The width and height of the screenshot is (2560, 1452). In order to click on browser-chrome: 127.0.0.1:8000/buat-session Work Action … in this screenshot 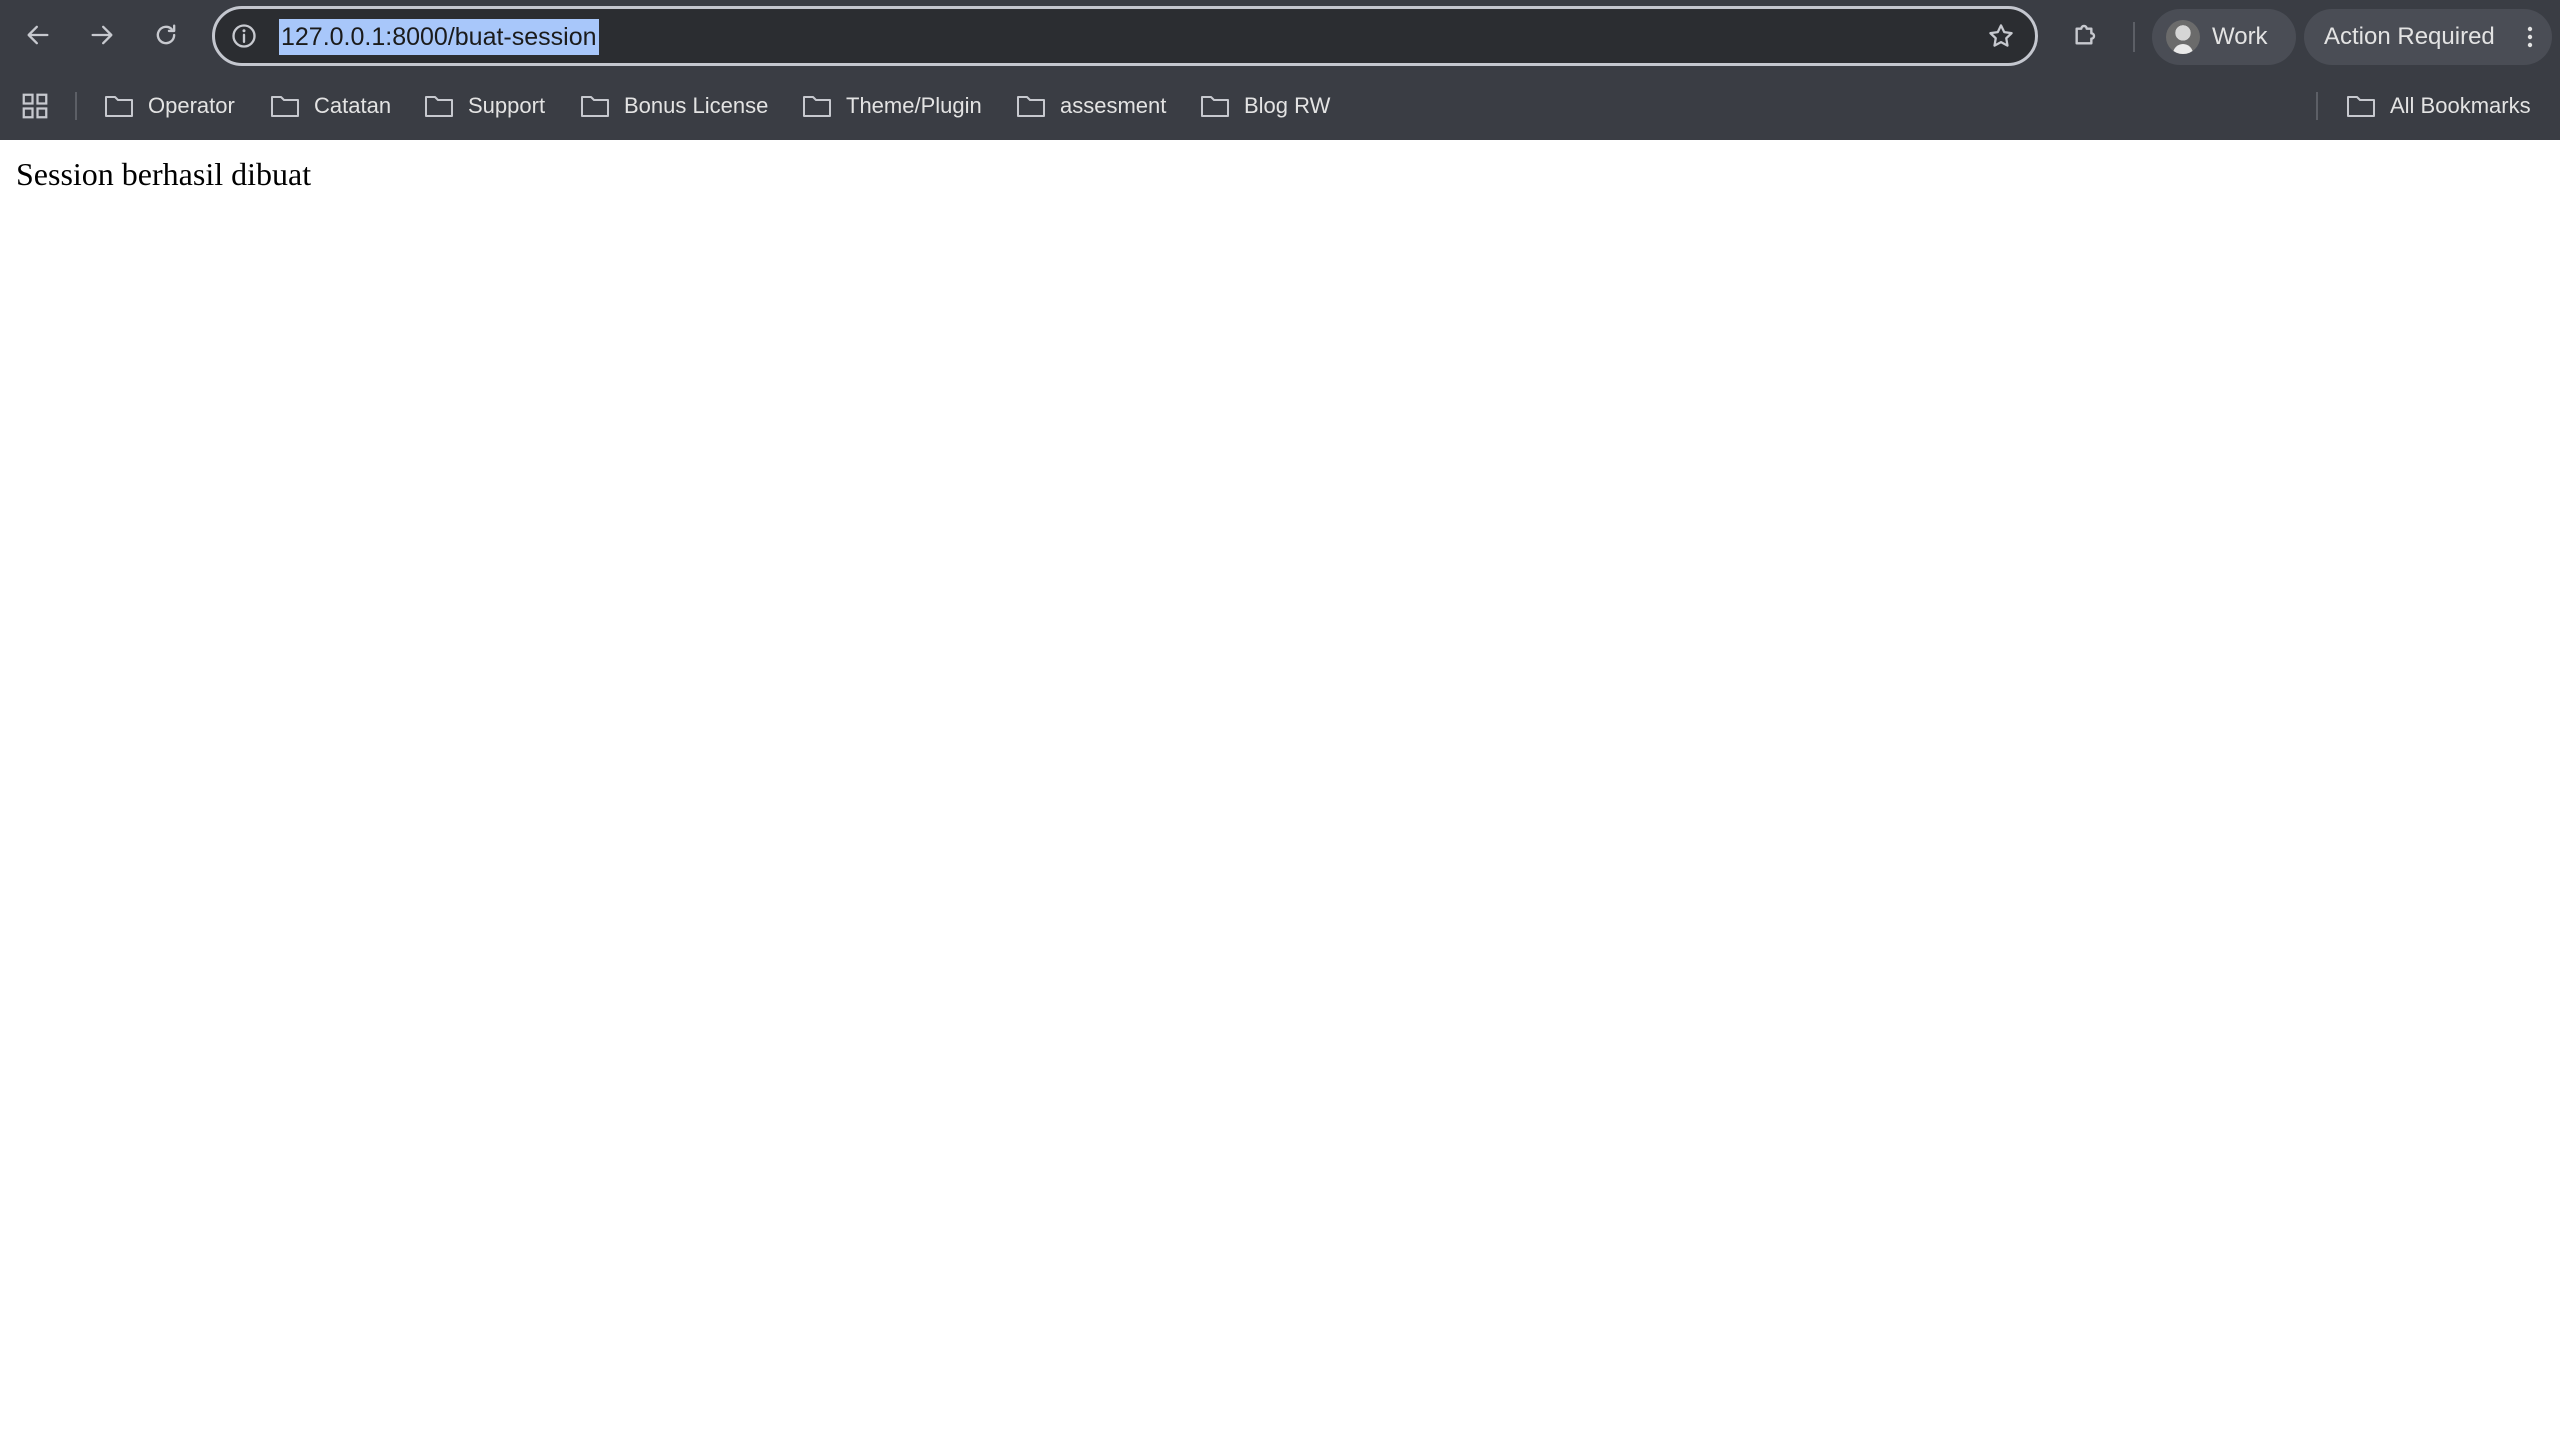, I will do `click(1280, 70)`.